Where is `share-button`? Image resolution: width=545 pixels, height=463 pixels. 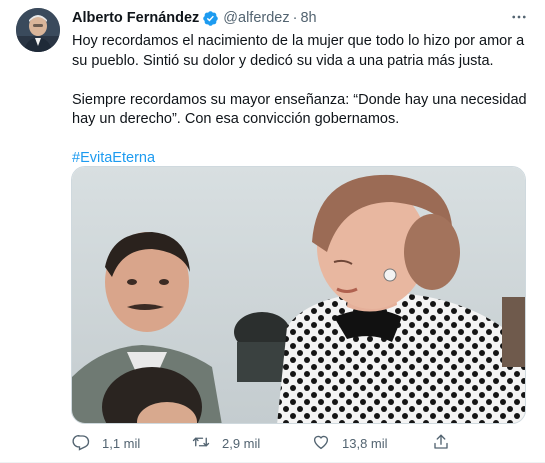
share-button is located at coordinates (441, 443).